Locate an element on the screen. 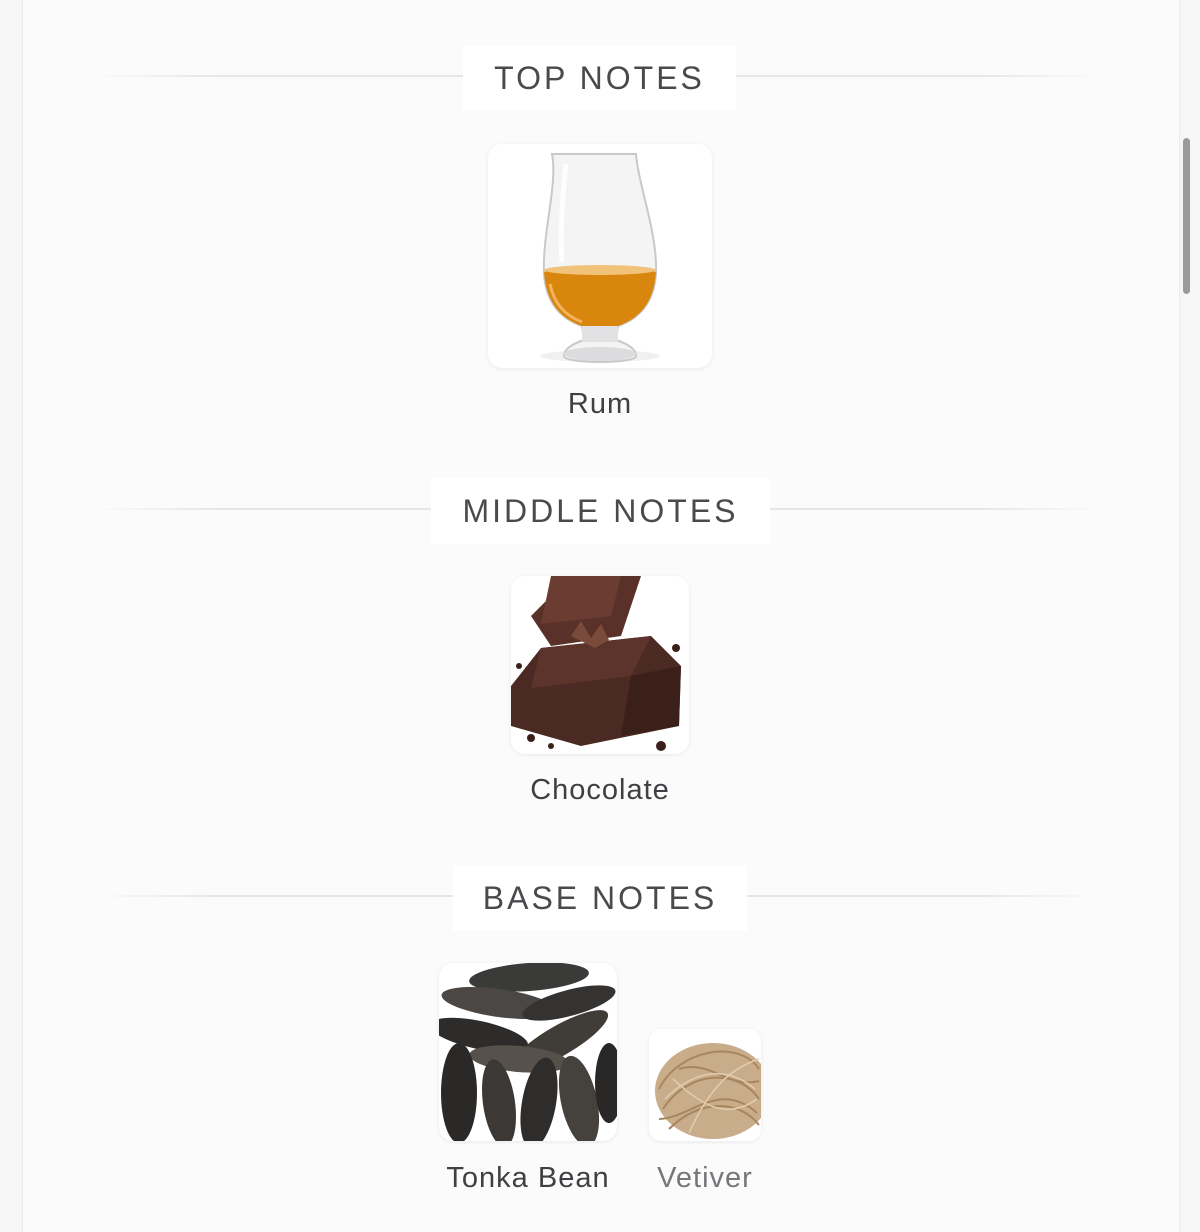 This screenshot has height=1232, width=1200. vetiver-note-card is located at coordinates (705, 1085).